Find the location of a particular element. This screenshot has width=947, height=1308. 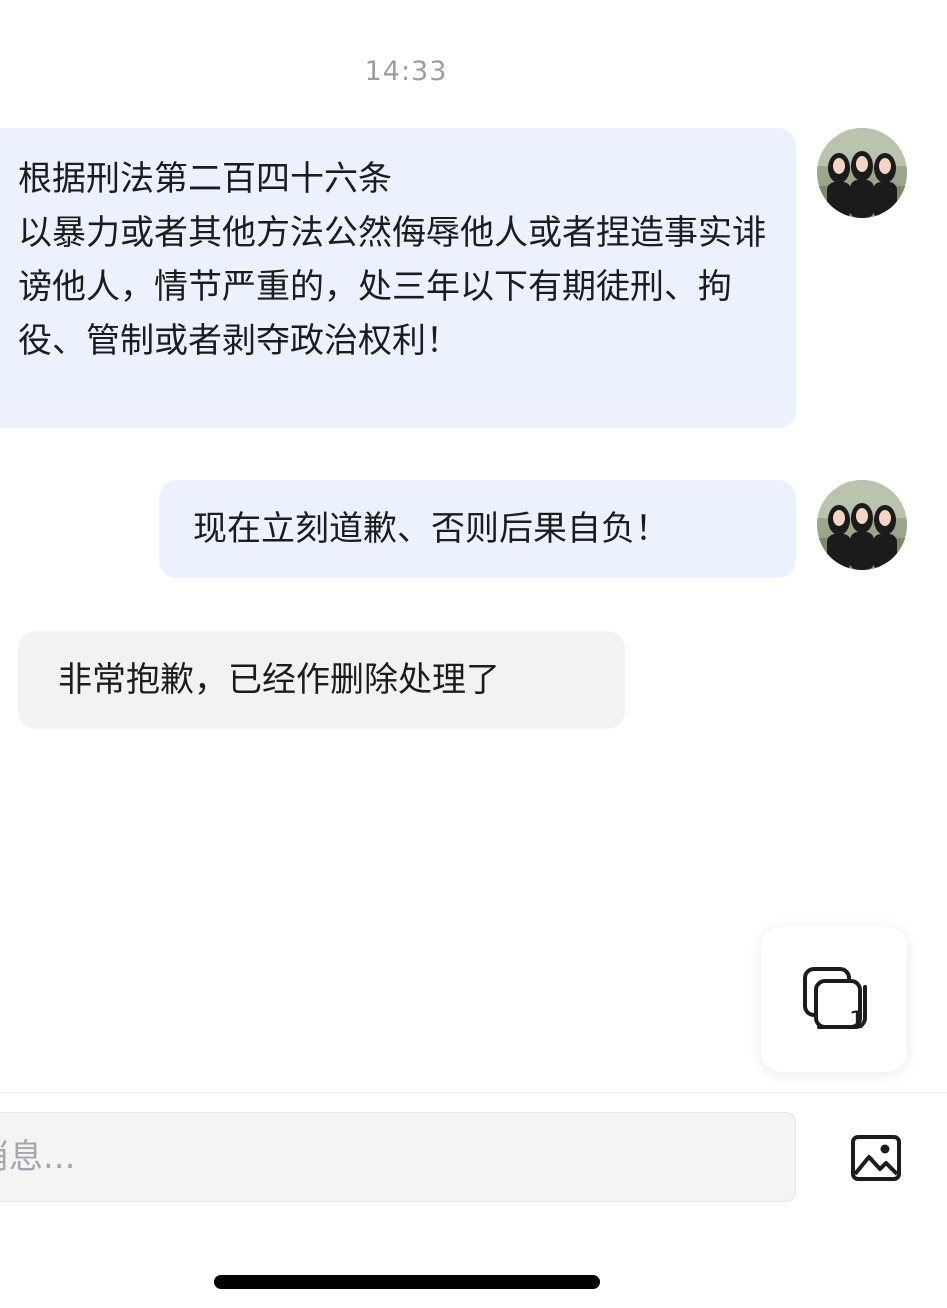

image-icon is located at coordinates (876, 1158).